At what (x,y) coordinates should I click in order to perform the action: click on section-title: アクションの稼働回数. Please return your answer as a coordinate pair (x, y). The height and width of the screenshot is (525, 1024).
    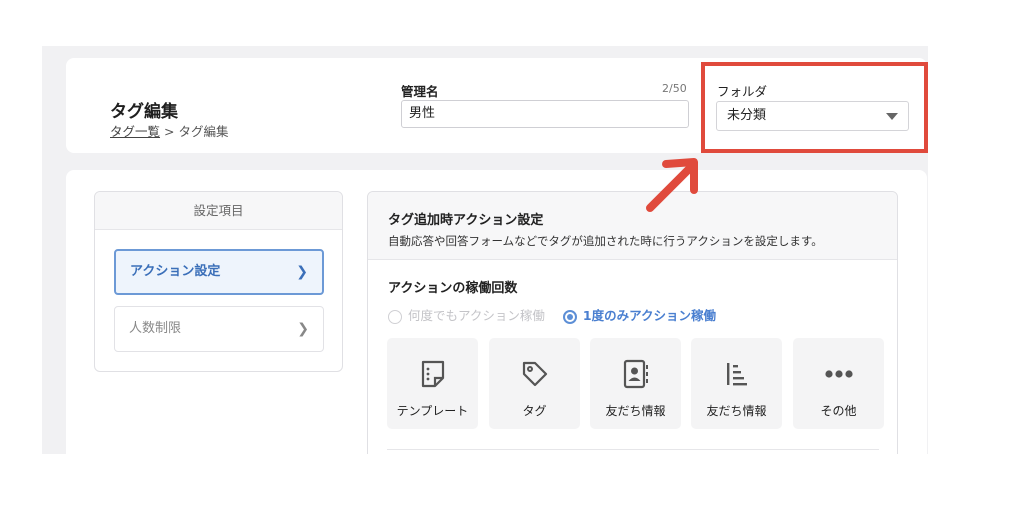
    Looking at the image, I should click on (453, 288).